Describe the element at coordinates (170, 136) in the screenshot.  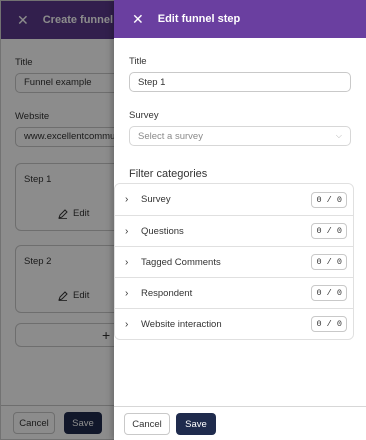
I see `survey-select-placeholder: Select a survey` at that location.